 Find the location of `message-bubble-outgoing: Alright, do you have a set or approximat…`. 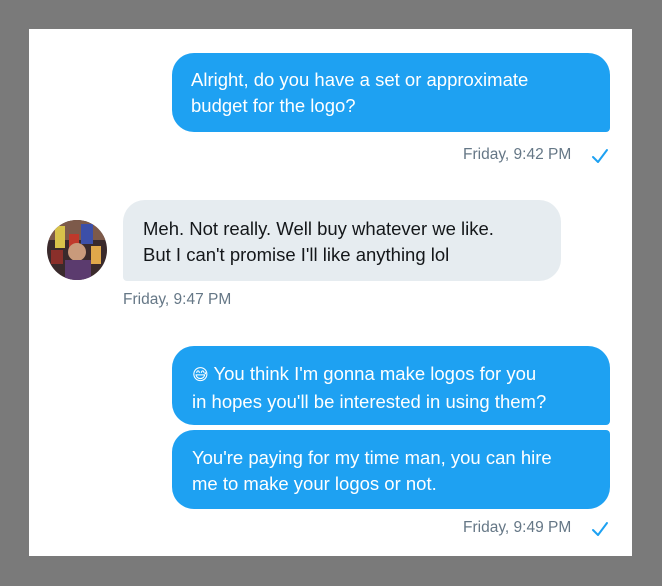

message-bubble-outgoing: Alright, do you have a set or approximat… is located at coordinates (391, 92).